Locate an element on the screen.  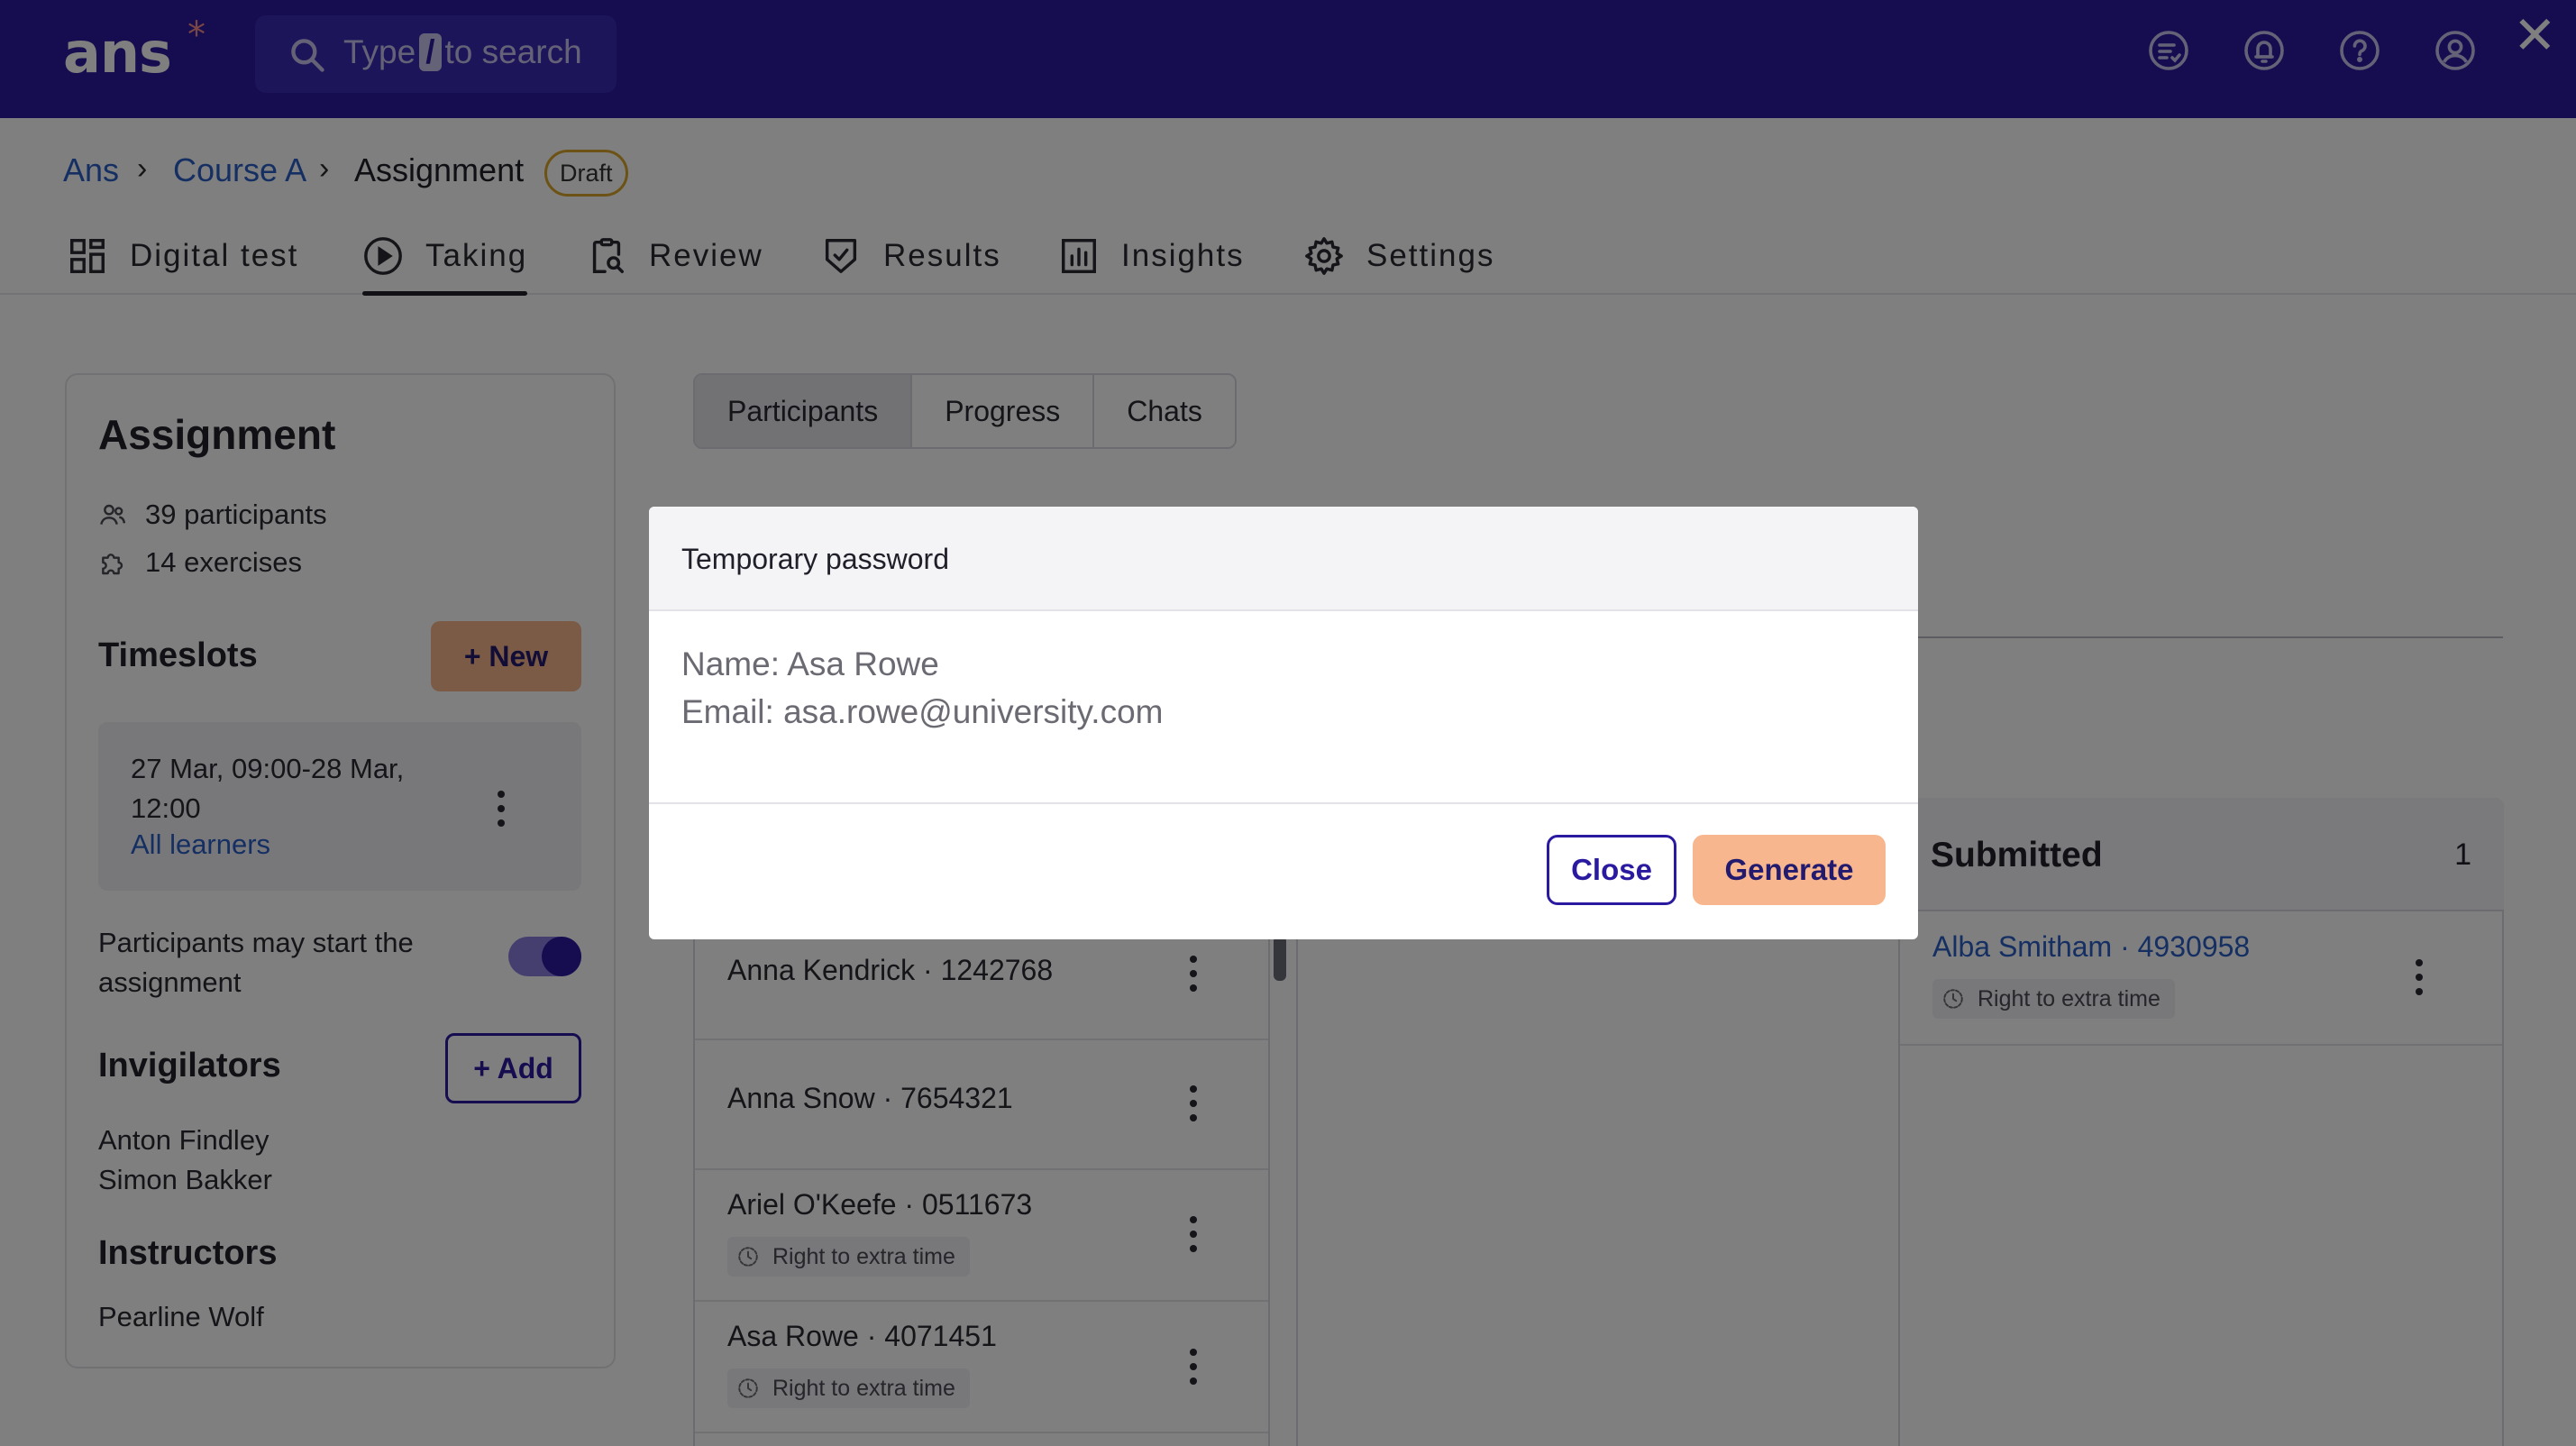
dialog-footer-divider is located at coordinates (1283, 803).